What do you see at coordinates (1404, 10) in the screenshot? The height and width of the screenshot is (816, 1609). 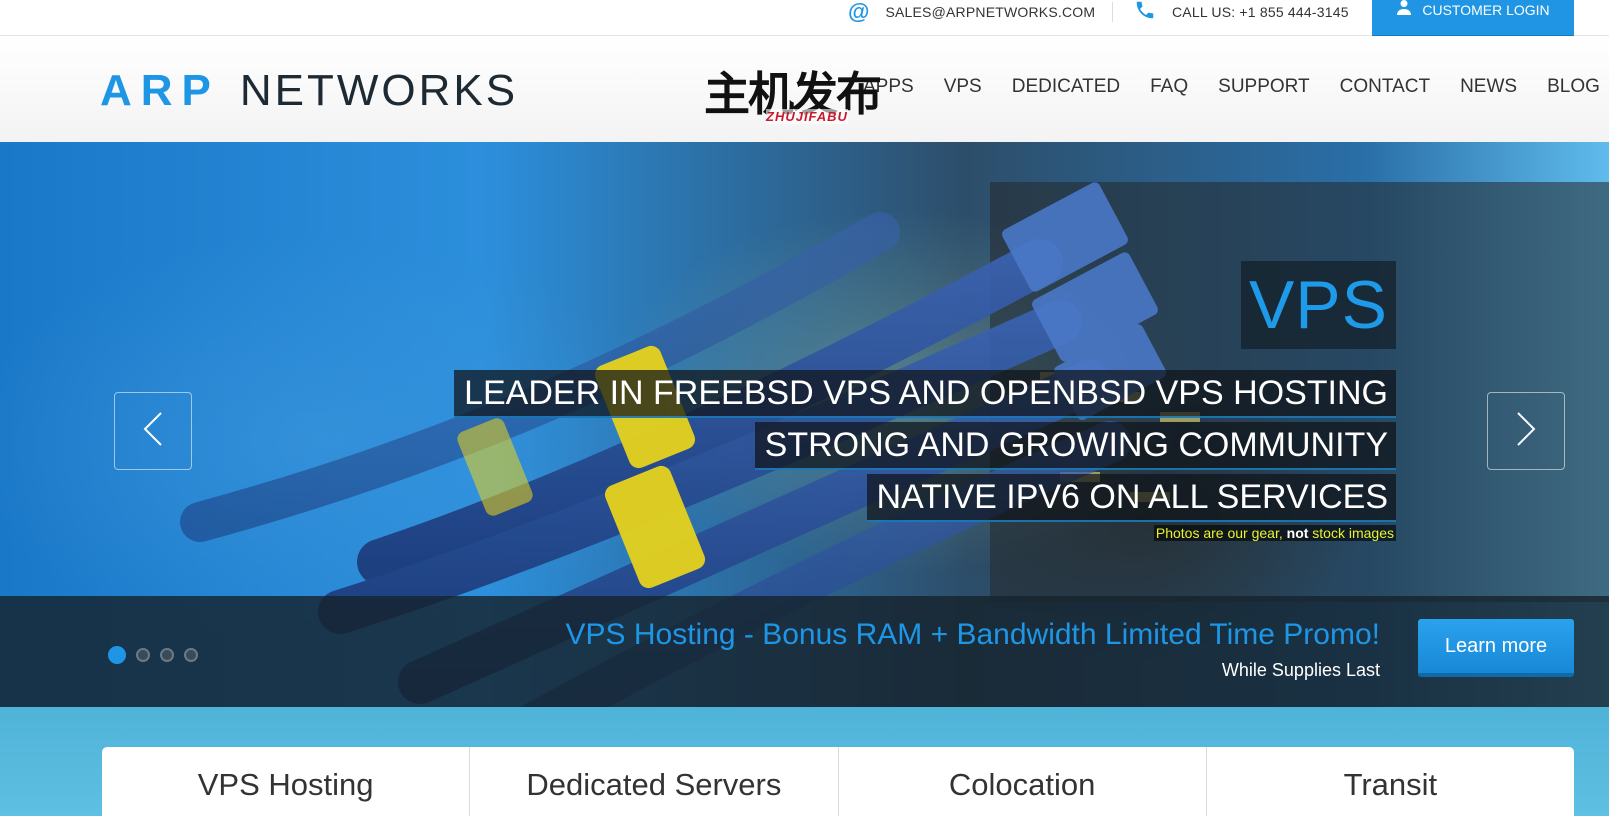 I see `user-icon` at bounding box center [1404, 10].